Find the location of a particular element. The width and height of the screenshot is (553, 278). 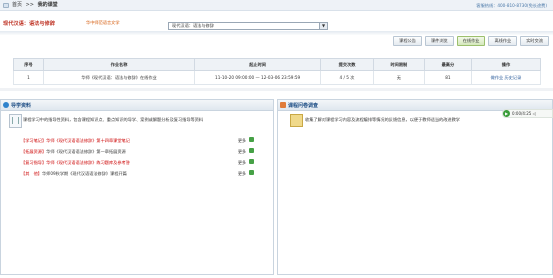

list-item: 【拓展资源】华师《现代汉语语法修辞》第一章拓展资源 is located at coordinates (73, 151).